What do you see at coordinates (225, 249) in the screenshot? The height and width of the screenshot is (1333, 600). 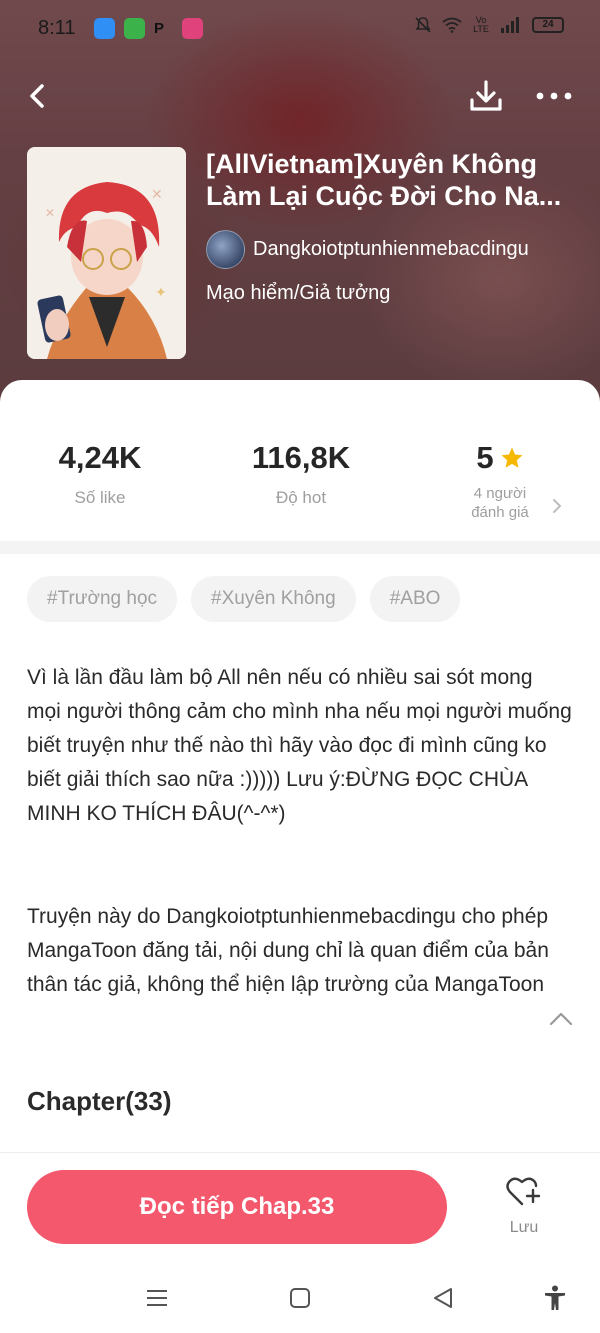 I see `author-avatar` at bounding box center [225, 249].